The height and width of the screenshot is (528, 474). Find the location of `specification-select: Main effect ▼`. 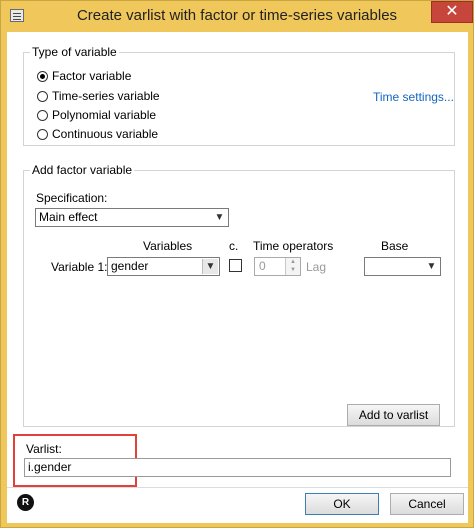

specification-select: Main effect ▼ is located at coordinates (132, 217).